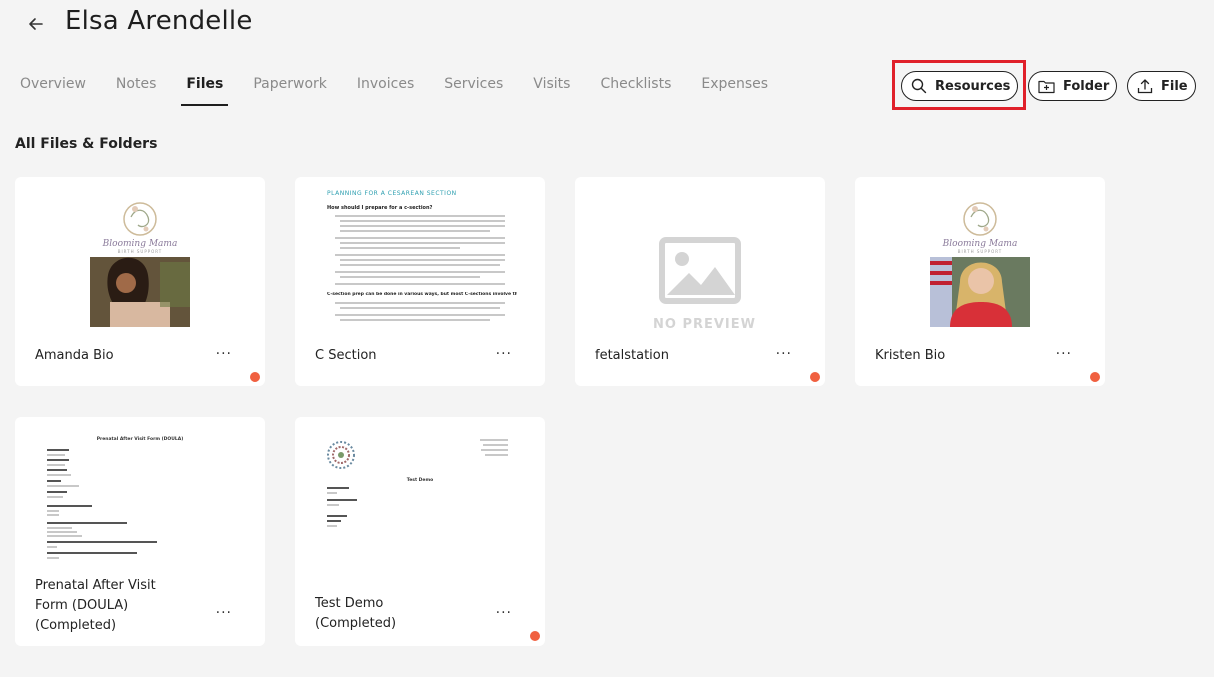 Image resolution: width=1214 pixels, height=677 pixels. I want to click on upload-icon, so click(1145, 86).